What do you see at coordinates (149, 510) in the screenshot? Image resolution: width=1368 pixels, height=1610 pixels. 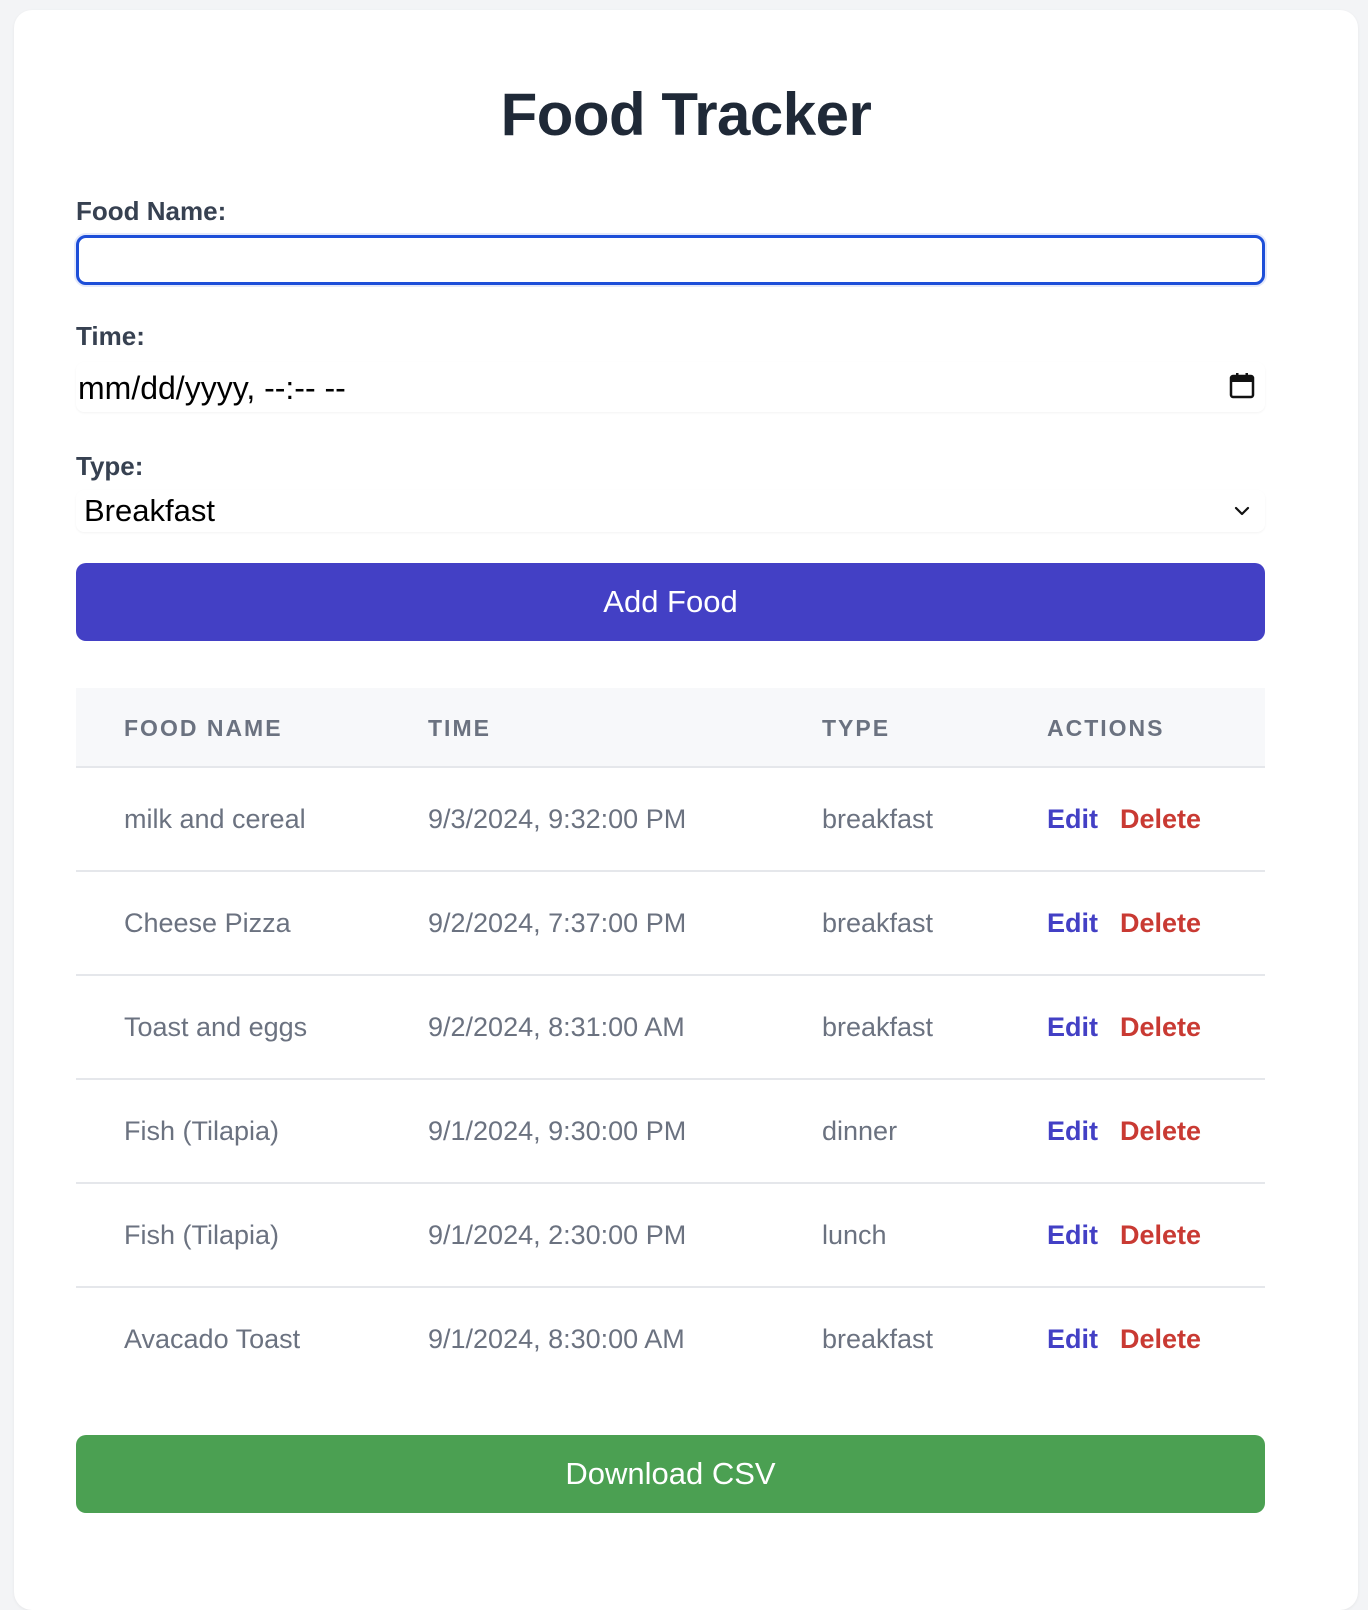 I see `type-select-value: Breakfast` at bounding box center [149, 510].